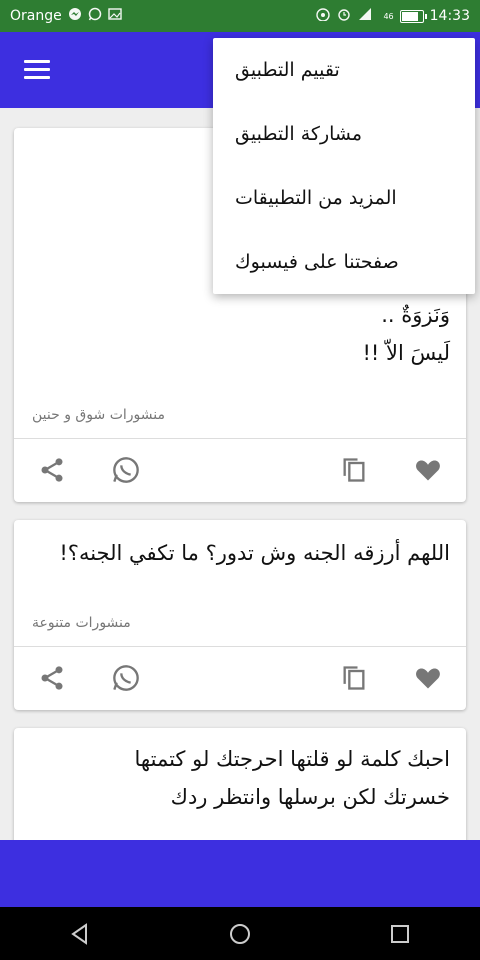 The width and height of the screenshot is (480, 960). I want to click on menu-item-label: تقييم التطبيق, so click(287, 70).